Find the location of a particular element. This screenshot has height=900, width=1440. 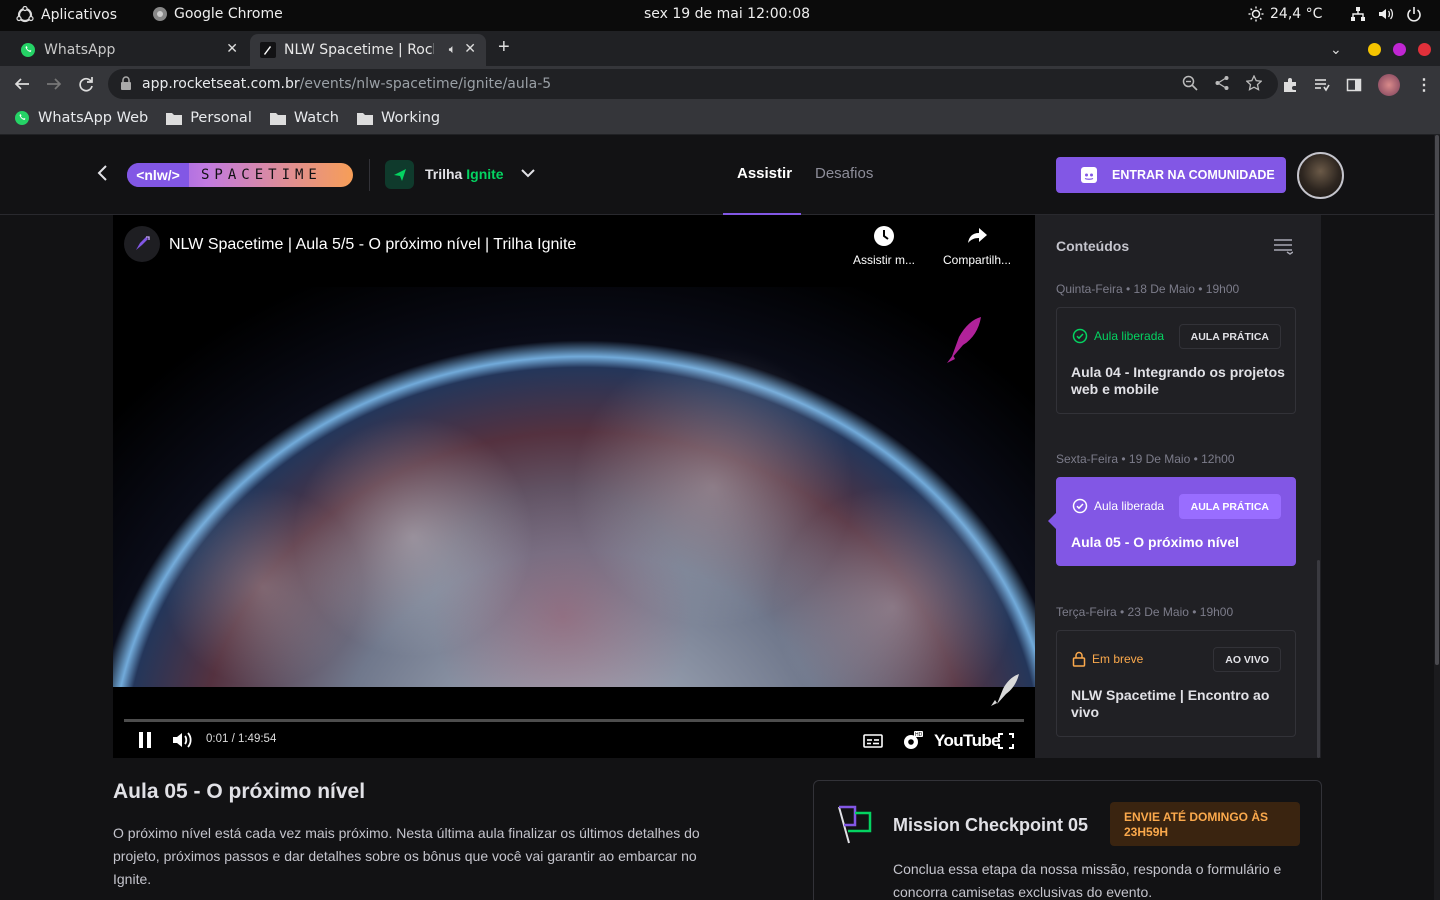

sidebar-scrollbar is located at coordinates (1318, 659).